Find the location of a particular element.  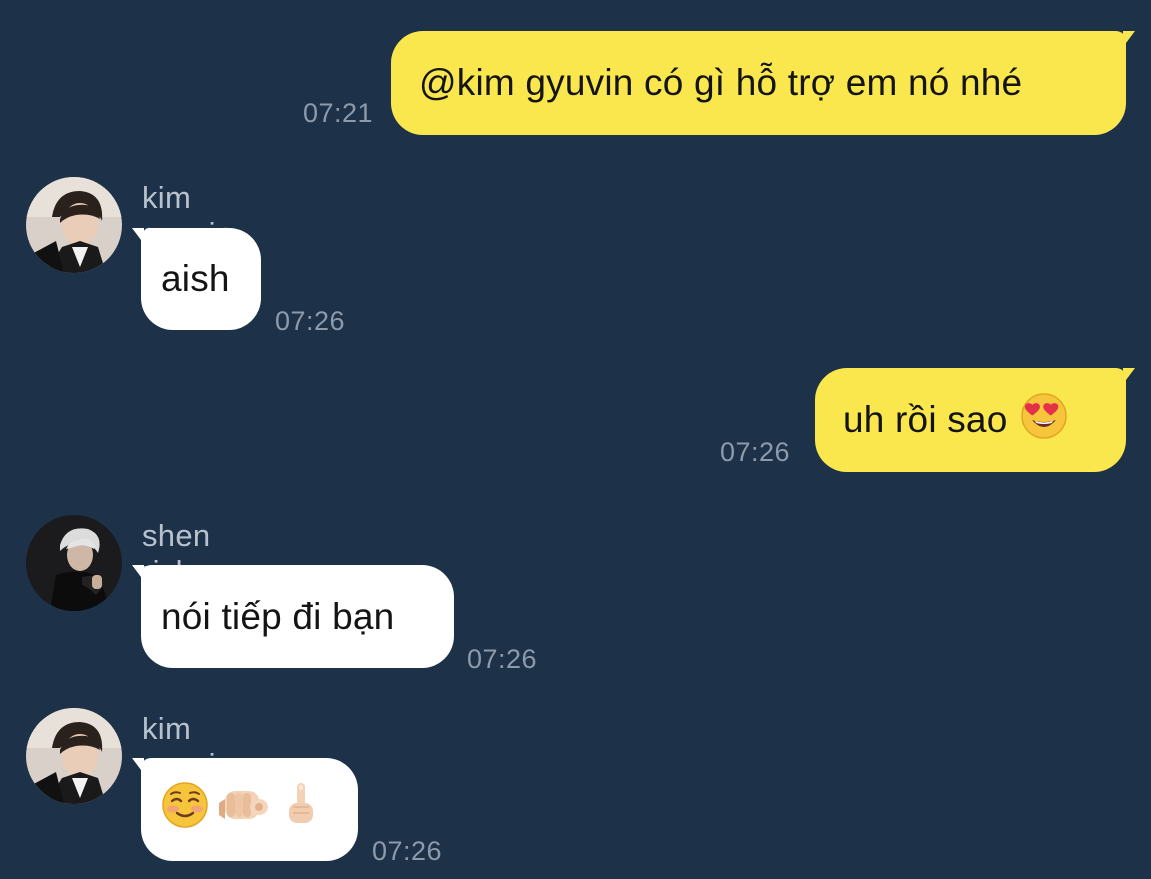

message-bubble is located at coordinates (249, 809).